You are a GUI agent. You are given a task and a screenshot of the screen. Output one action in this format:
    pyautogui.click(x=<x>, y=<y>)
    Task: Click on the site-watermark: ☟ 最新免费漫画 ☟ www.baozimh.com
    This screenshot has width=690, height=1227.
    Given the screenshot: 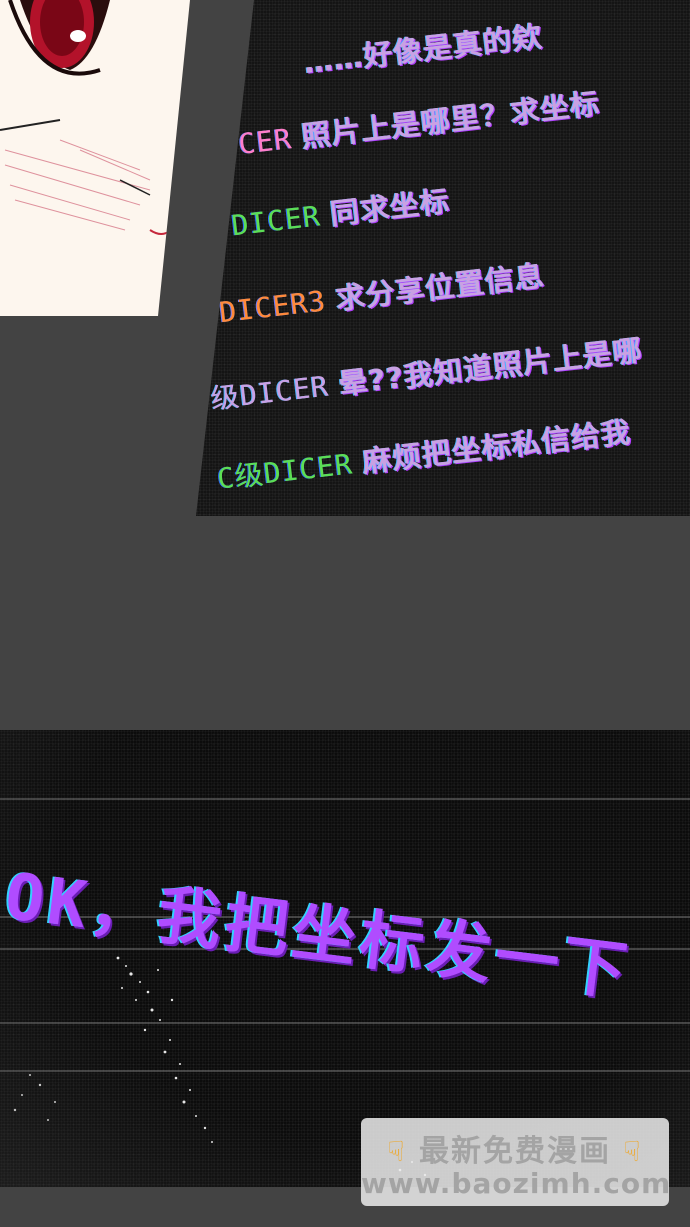 What is the action you would take?
    pyautogui.click(x=516, y=1162)
    